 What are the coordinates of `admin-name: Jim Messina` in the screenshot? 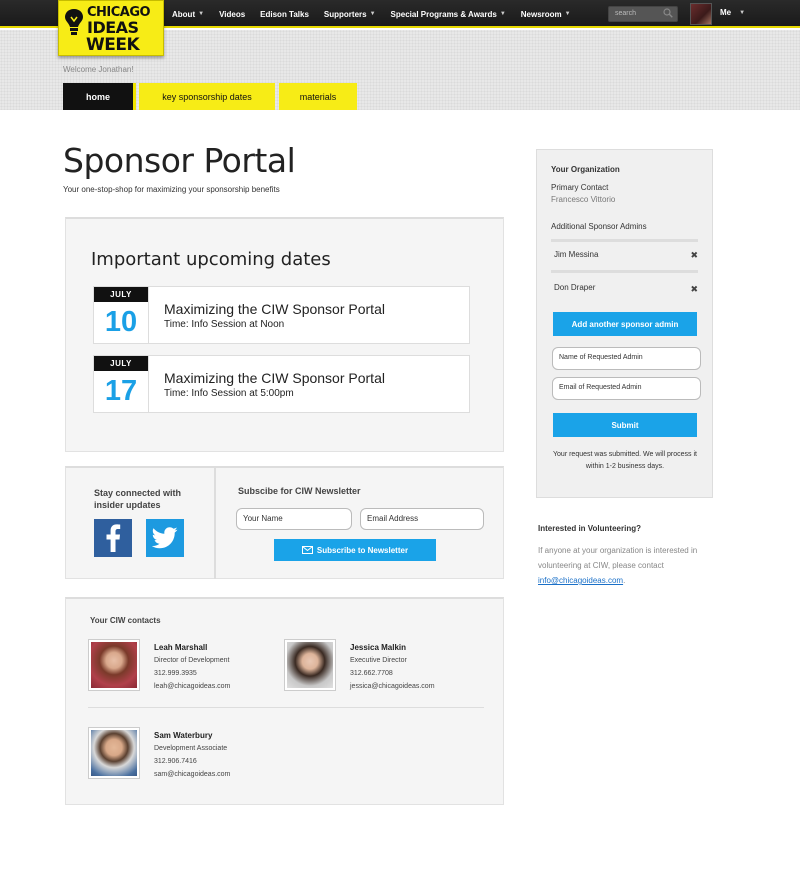 It's located at (576, 254).